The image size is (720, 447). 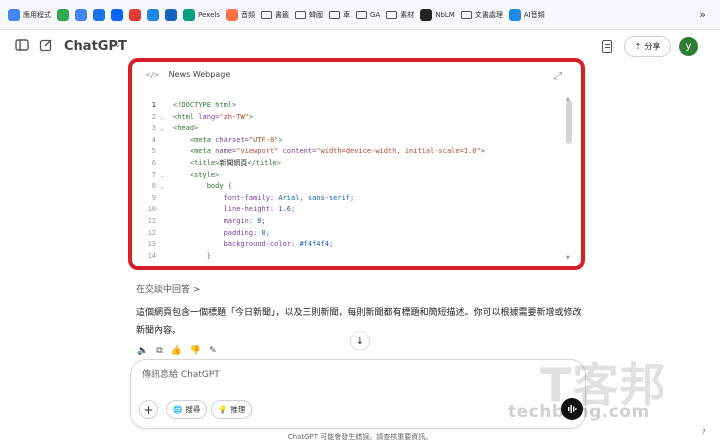 What do you see at coordinates (195, 351) in the screenshot?
I see `thumbs-down-icon: 👎` at bounding box center [195, 351].